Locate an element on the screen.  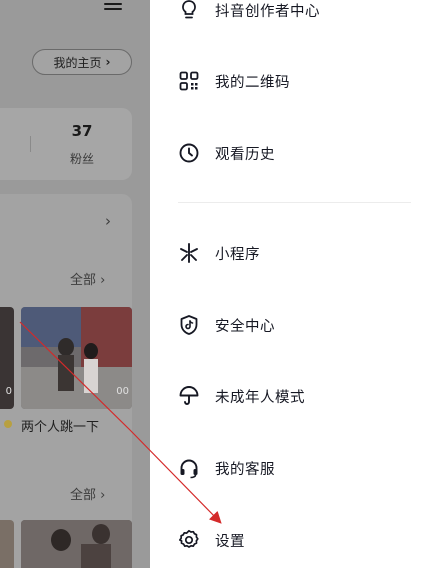
my-homepage-button: 我的主页 › is located at coordinates (82, 62).